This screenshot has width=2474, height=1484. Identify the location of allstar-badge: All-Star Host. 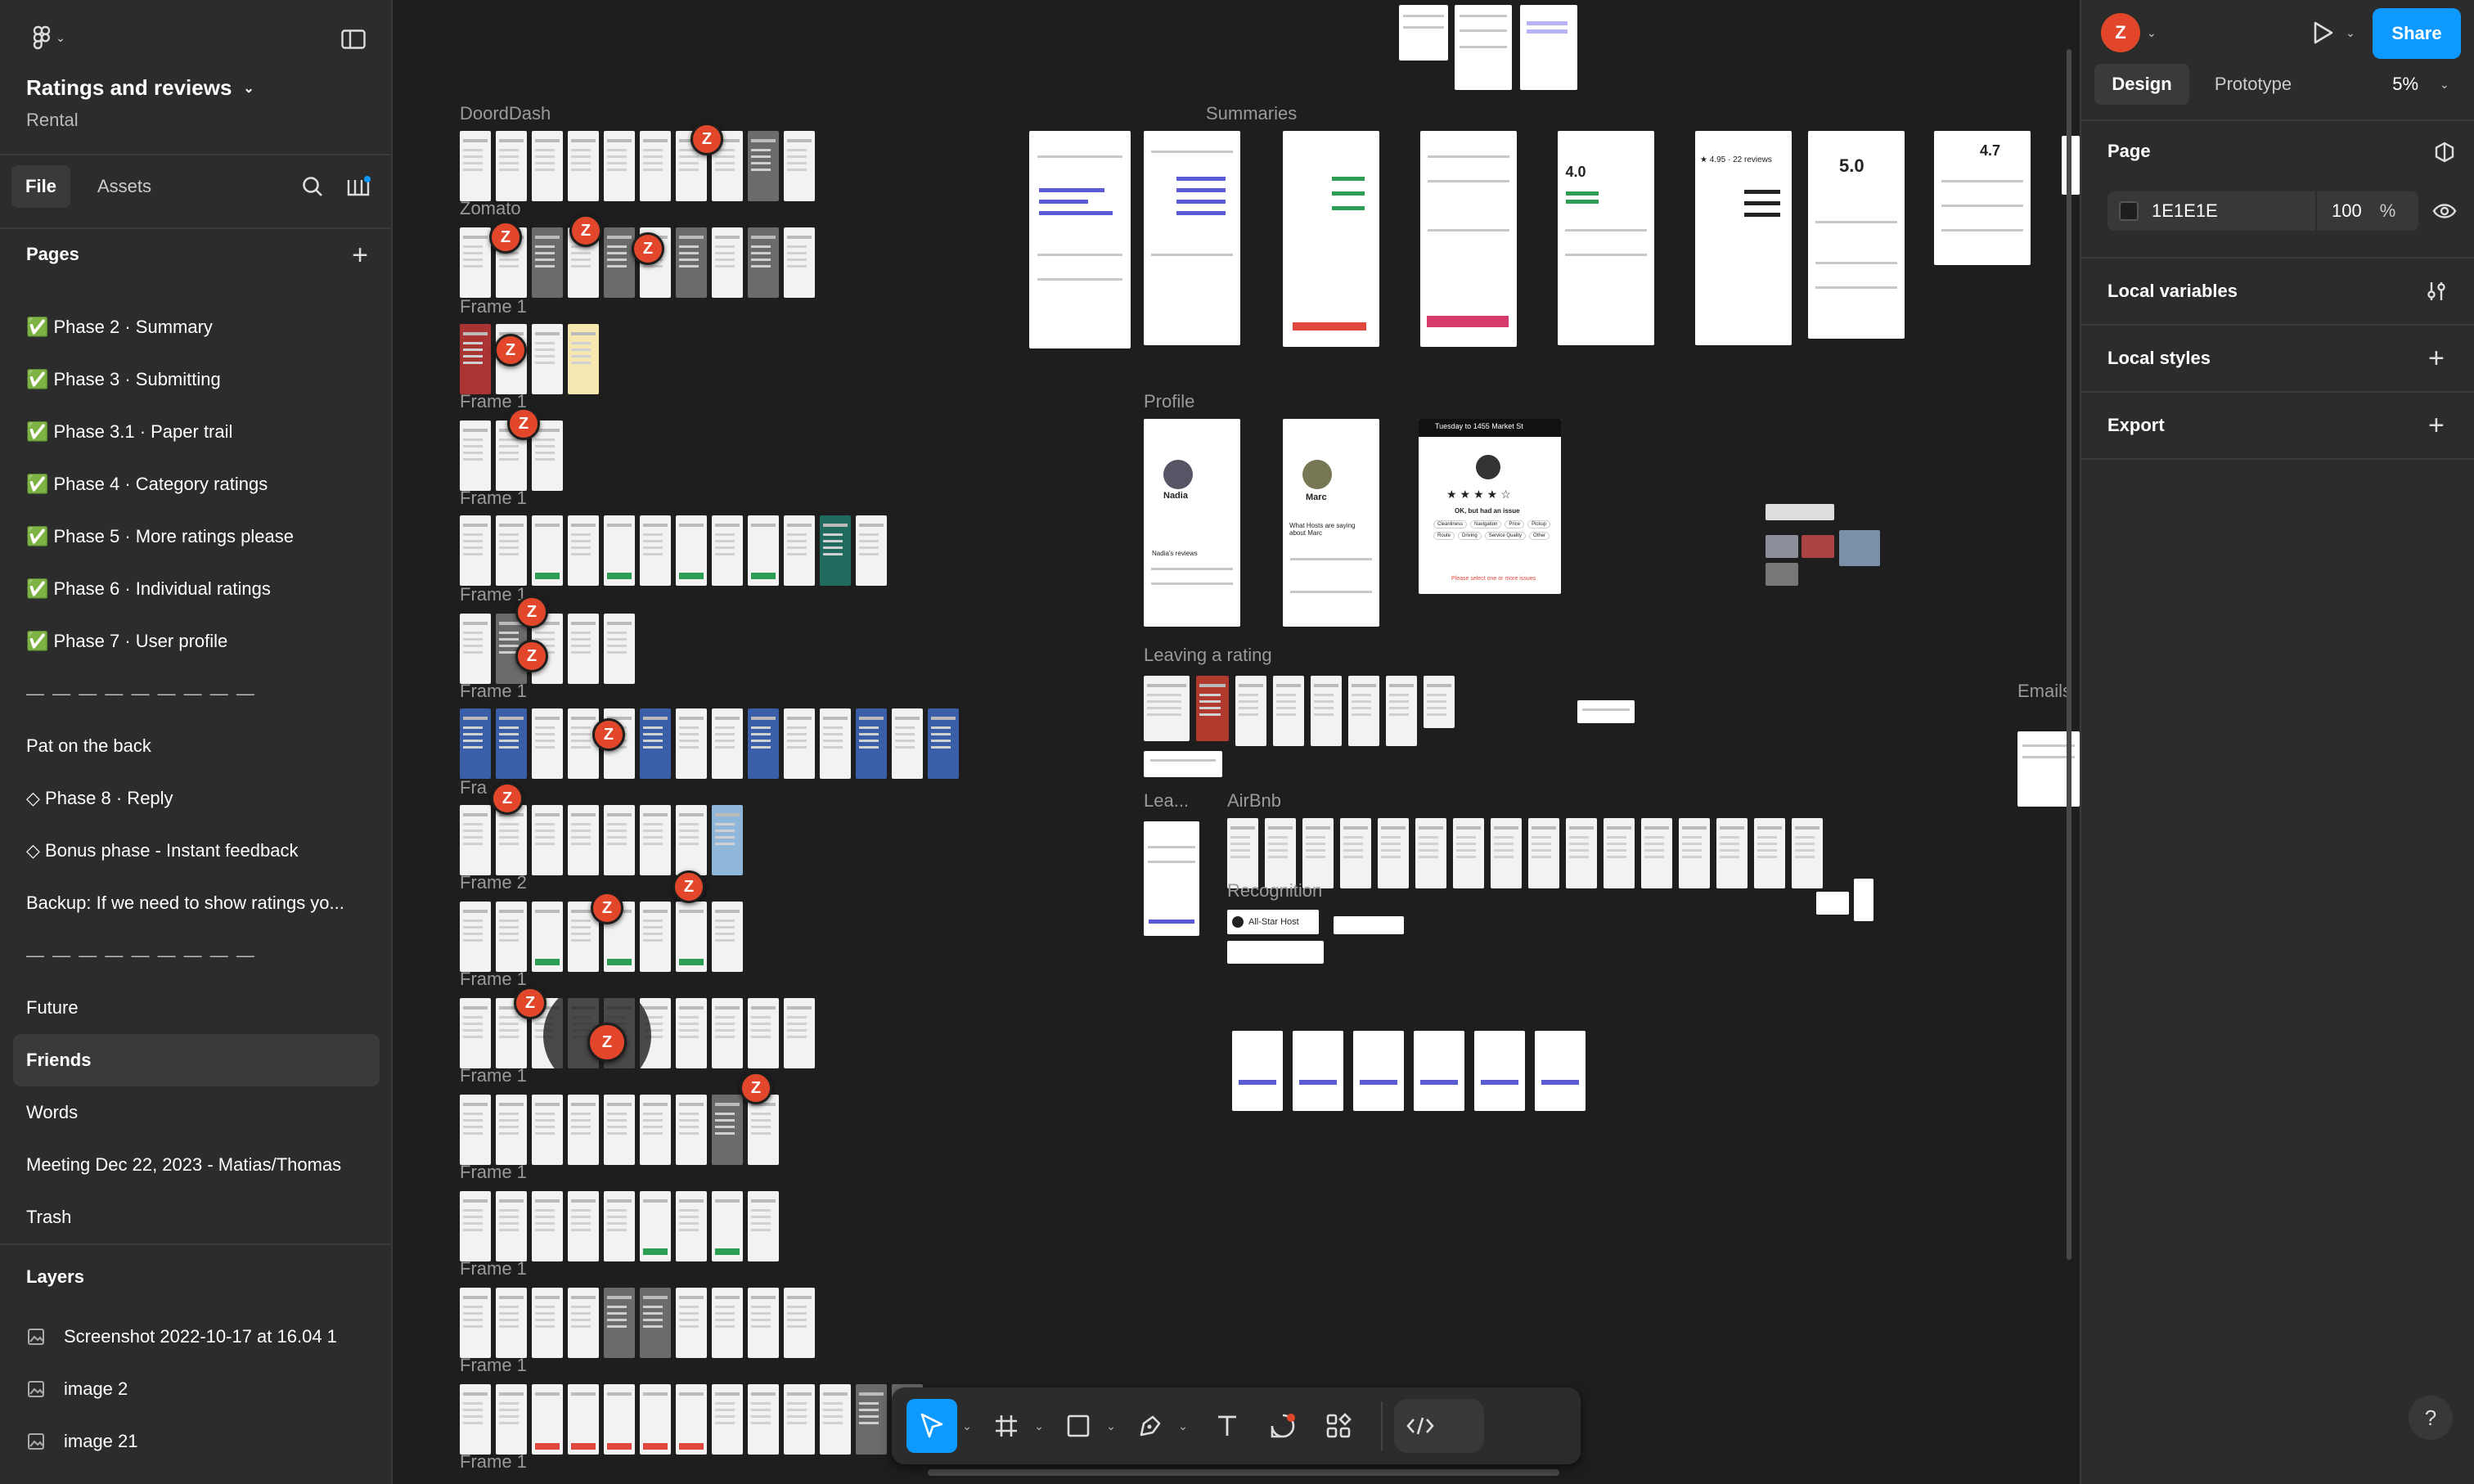
(1273, 922).